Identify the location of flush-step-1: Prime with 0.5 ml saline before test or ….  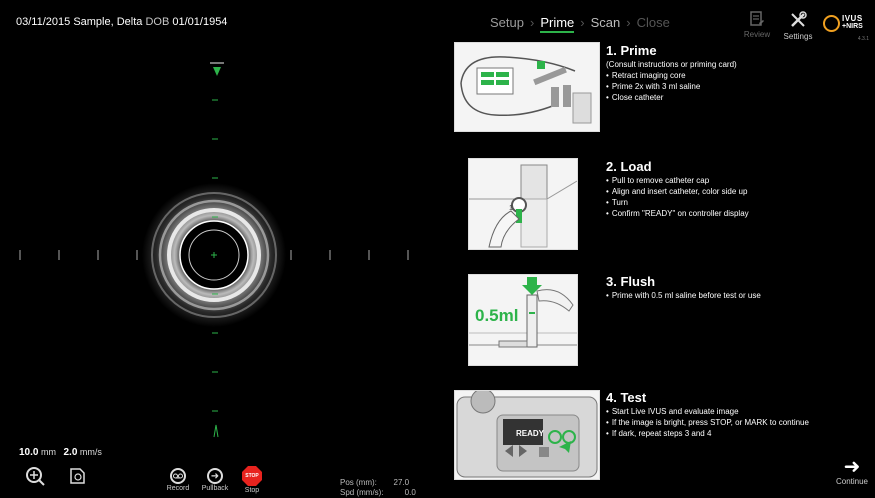
(683, 295).